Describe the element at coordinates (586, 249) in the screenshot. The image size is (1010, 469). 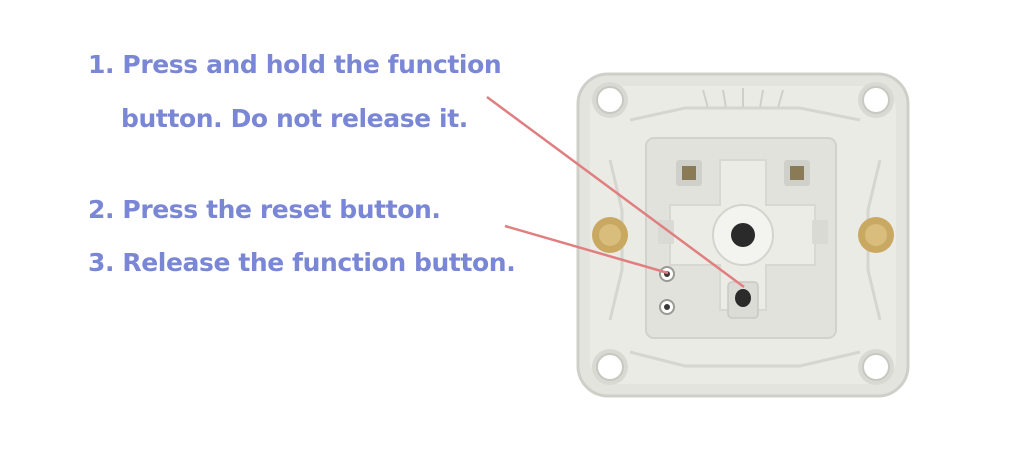
I see `reset-button-leader-line` at that location.